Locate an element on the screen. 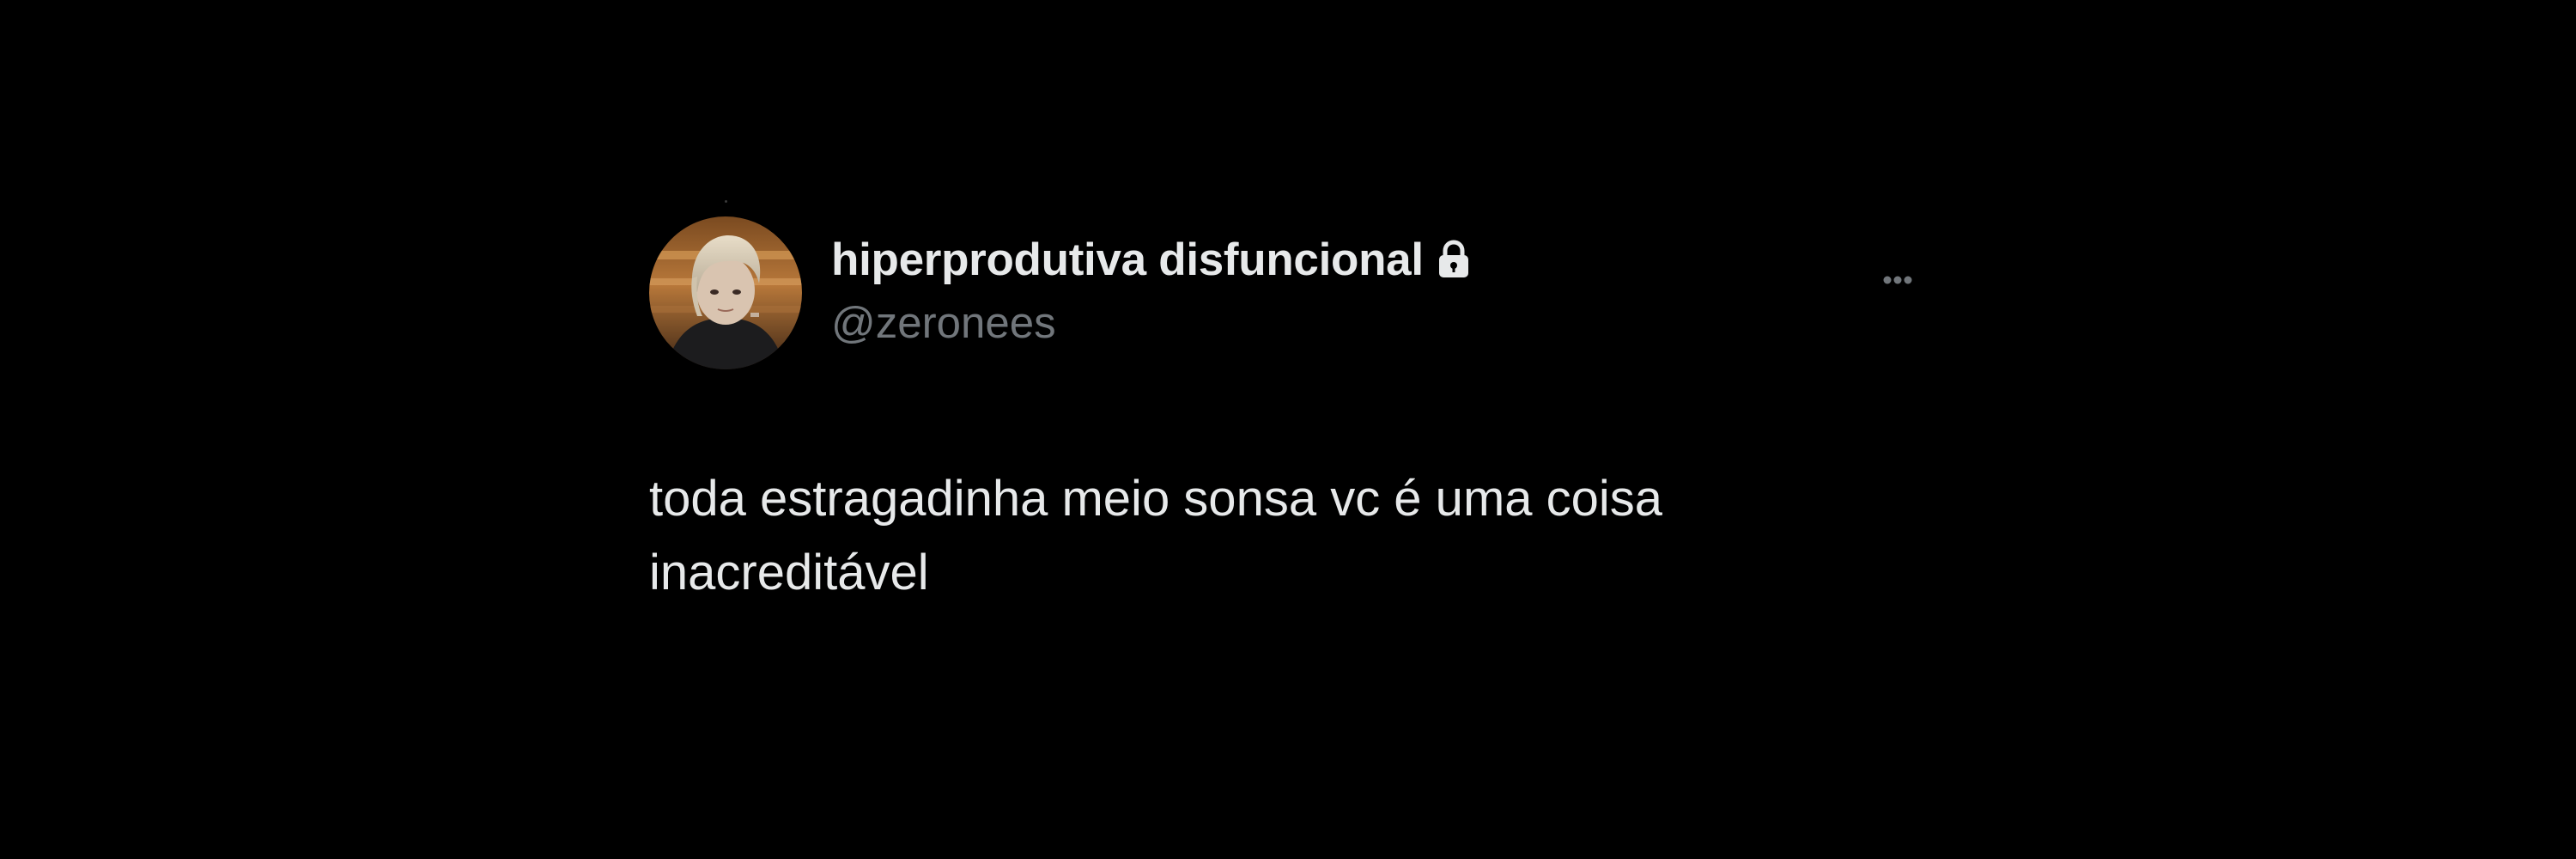 This screenshot has width=2576, height=859. avatar is located at coordinates (726, 292).